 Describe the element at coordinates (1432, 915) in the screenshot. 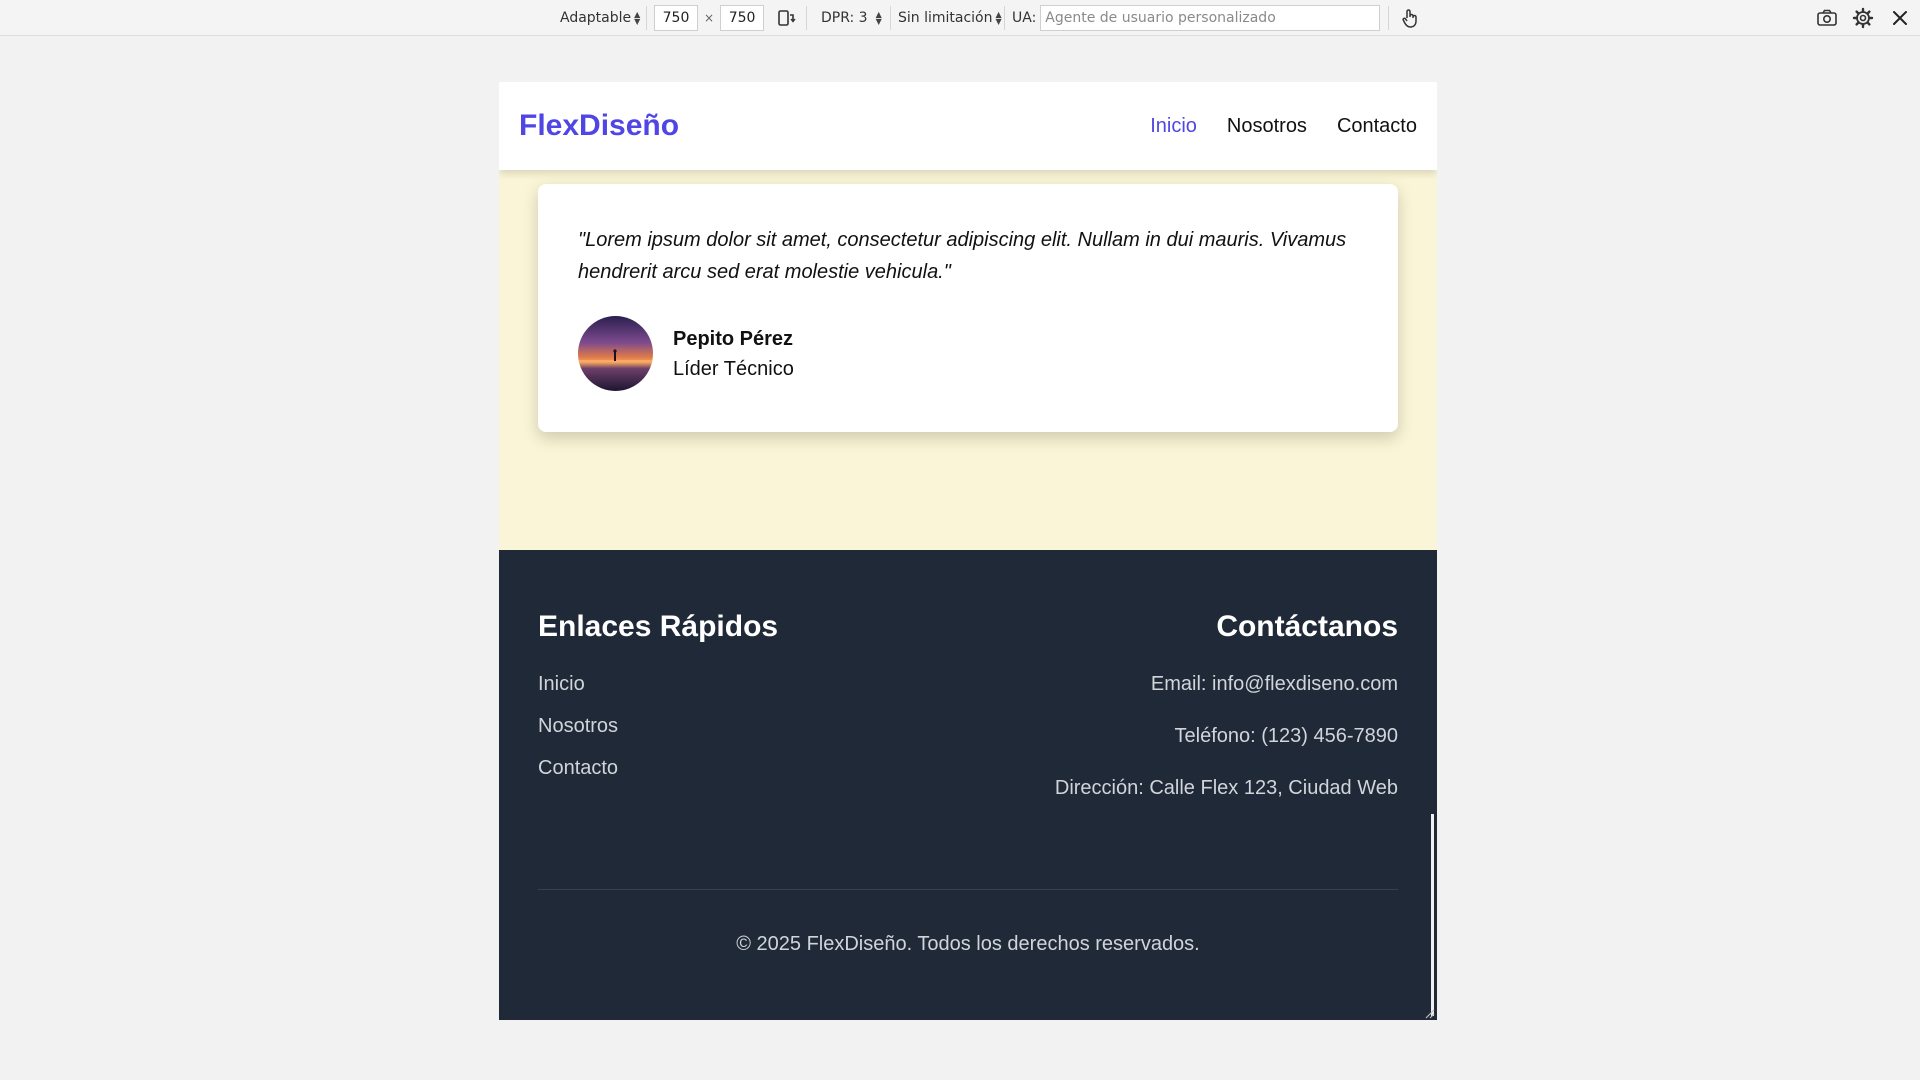

I see `scrollbar-thumb` at that location.